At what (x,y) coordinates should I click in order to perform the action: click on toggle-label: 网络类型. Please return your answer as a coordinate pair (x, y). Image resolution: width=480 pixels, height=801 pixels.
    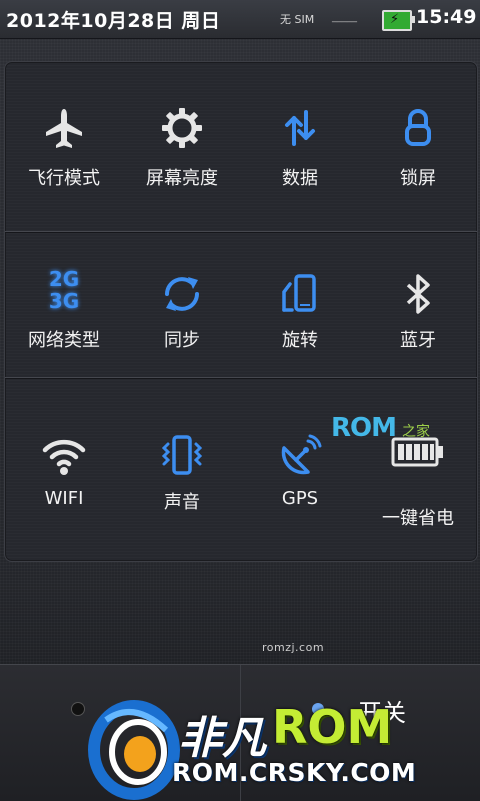
    Looking at the image, I should click on (64, 340).